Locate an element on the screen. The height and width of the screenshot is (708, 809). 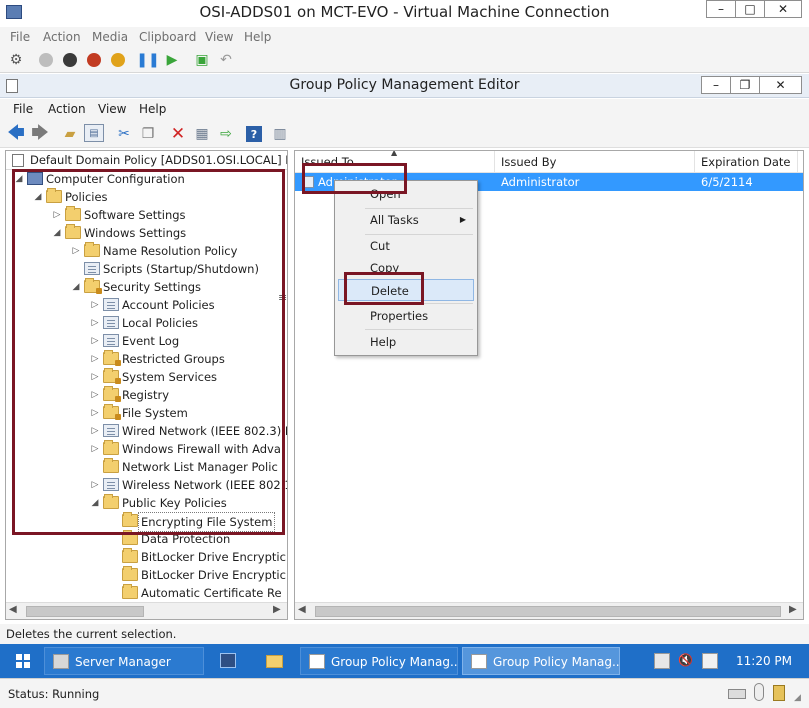
editor-menu-file: File is located at coordinates (23, 109).